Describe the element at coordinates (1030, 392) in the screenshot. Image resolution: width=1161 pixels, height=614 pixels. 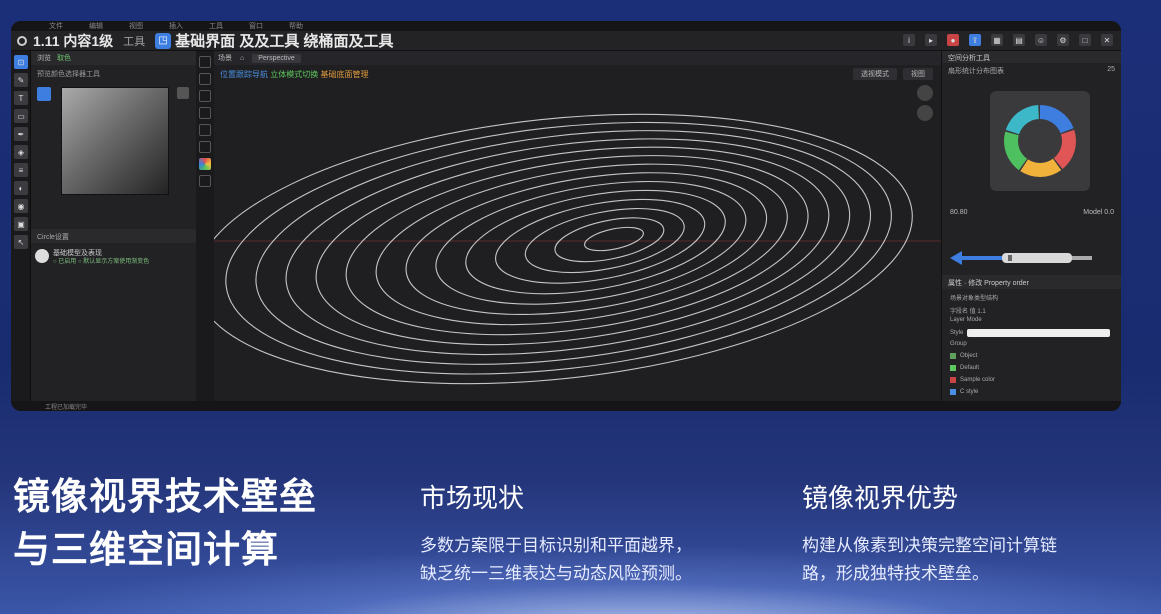
I see `property-row: C style` at that location.